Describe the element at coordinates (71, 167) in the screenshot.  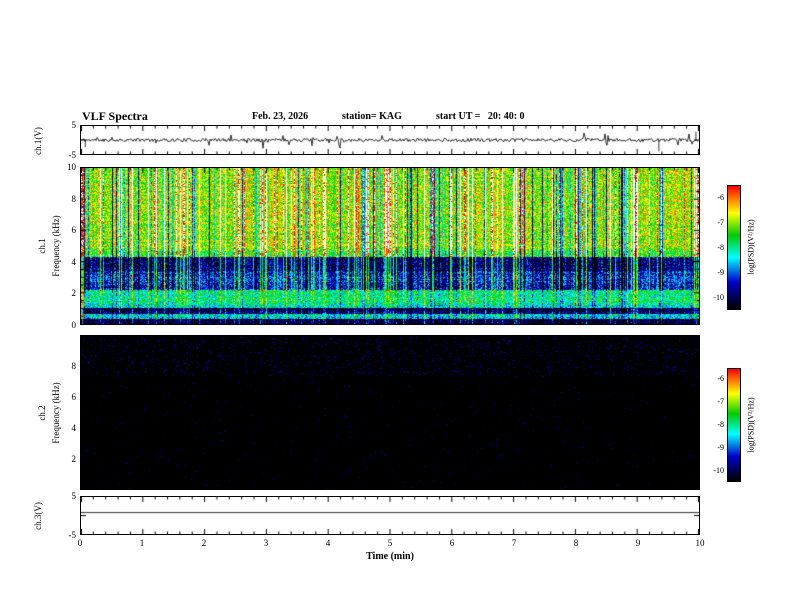
I see `ch1-frequency-tick-label: 10` at that location.